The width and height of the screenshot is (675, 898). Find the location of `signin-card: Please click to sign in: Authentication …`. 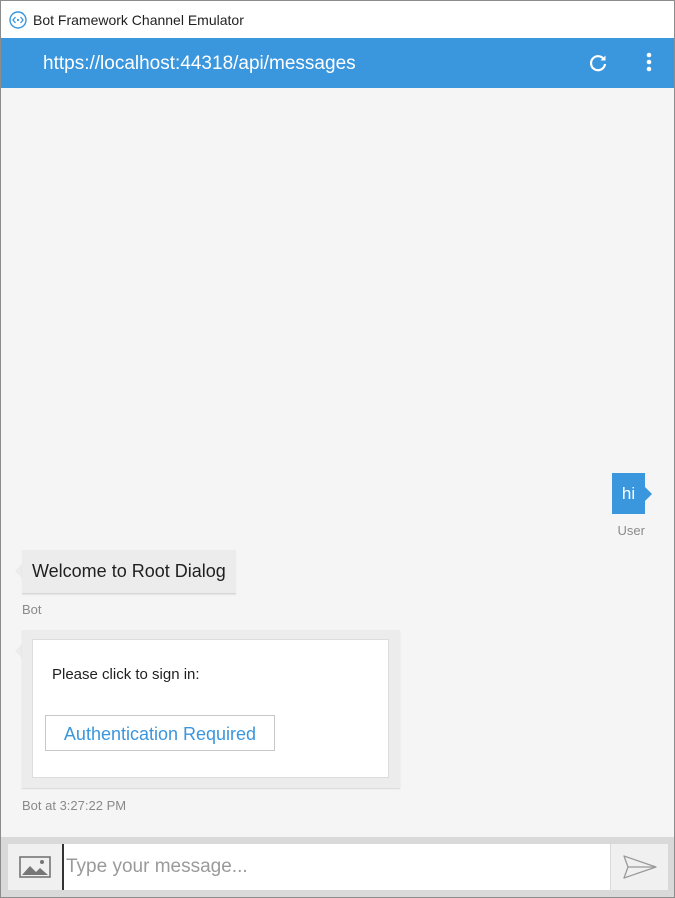

signin-card: Please click to sign in: Authentication … is located at coordinates (211, 709).